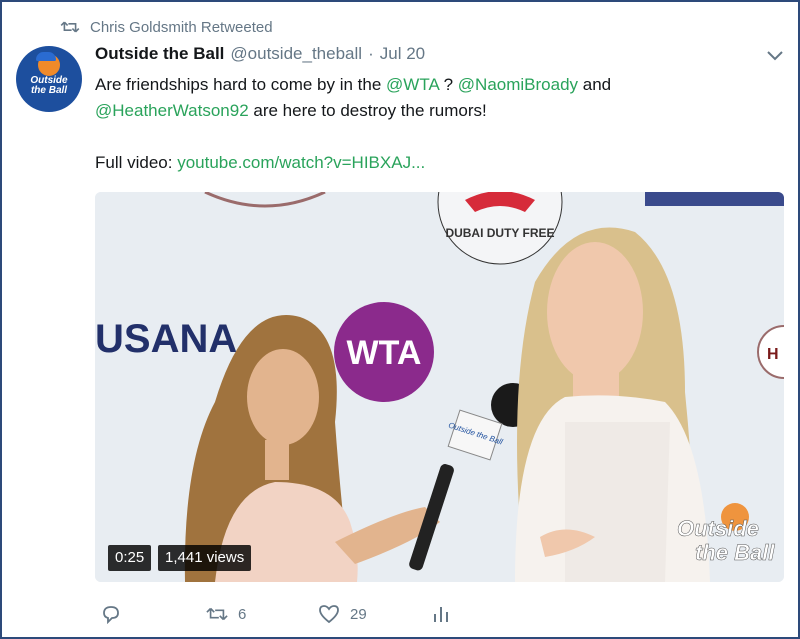 The image size is (800, 639). What do you see at coordinates (402, 54) in the screenshot?
I see `tweet-date: Jul 20` at bounding box center [402, 54].